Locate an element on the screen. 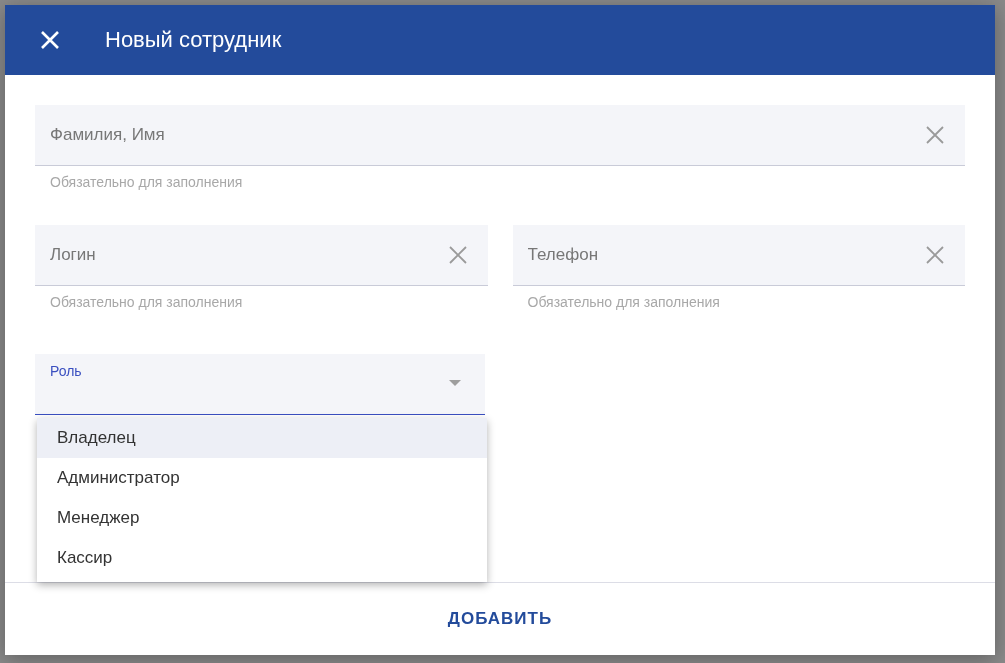 Image resolution: width=1005 pixels, height=663 pixels. select-label: Роль is located at coordinates (66, 371).